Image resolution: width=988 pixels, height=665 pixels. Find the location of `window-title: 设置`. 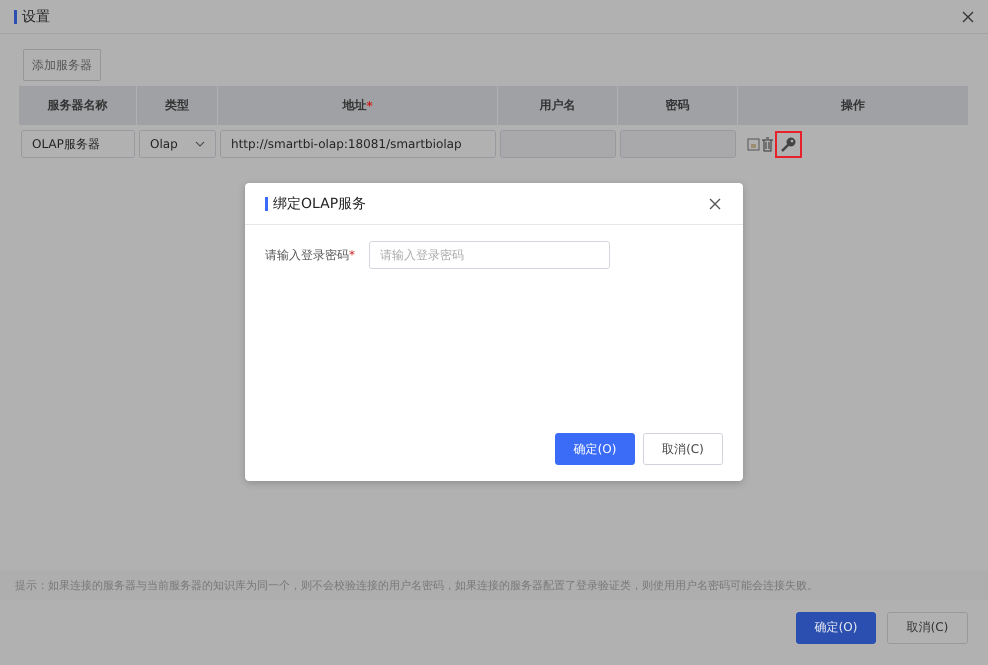

window-title: 设置 is located at coordinates (32, 17).